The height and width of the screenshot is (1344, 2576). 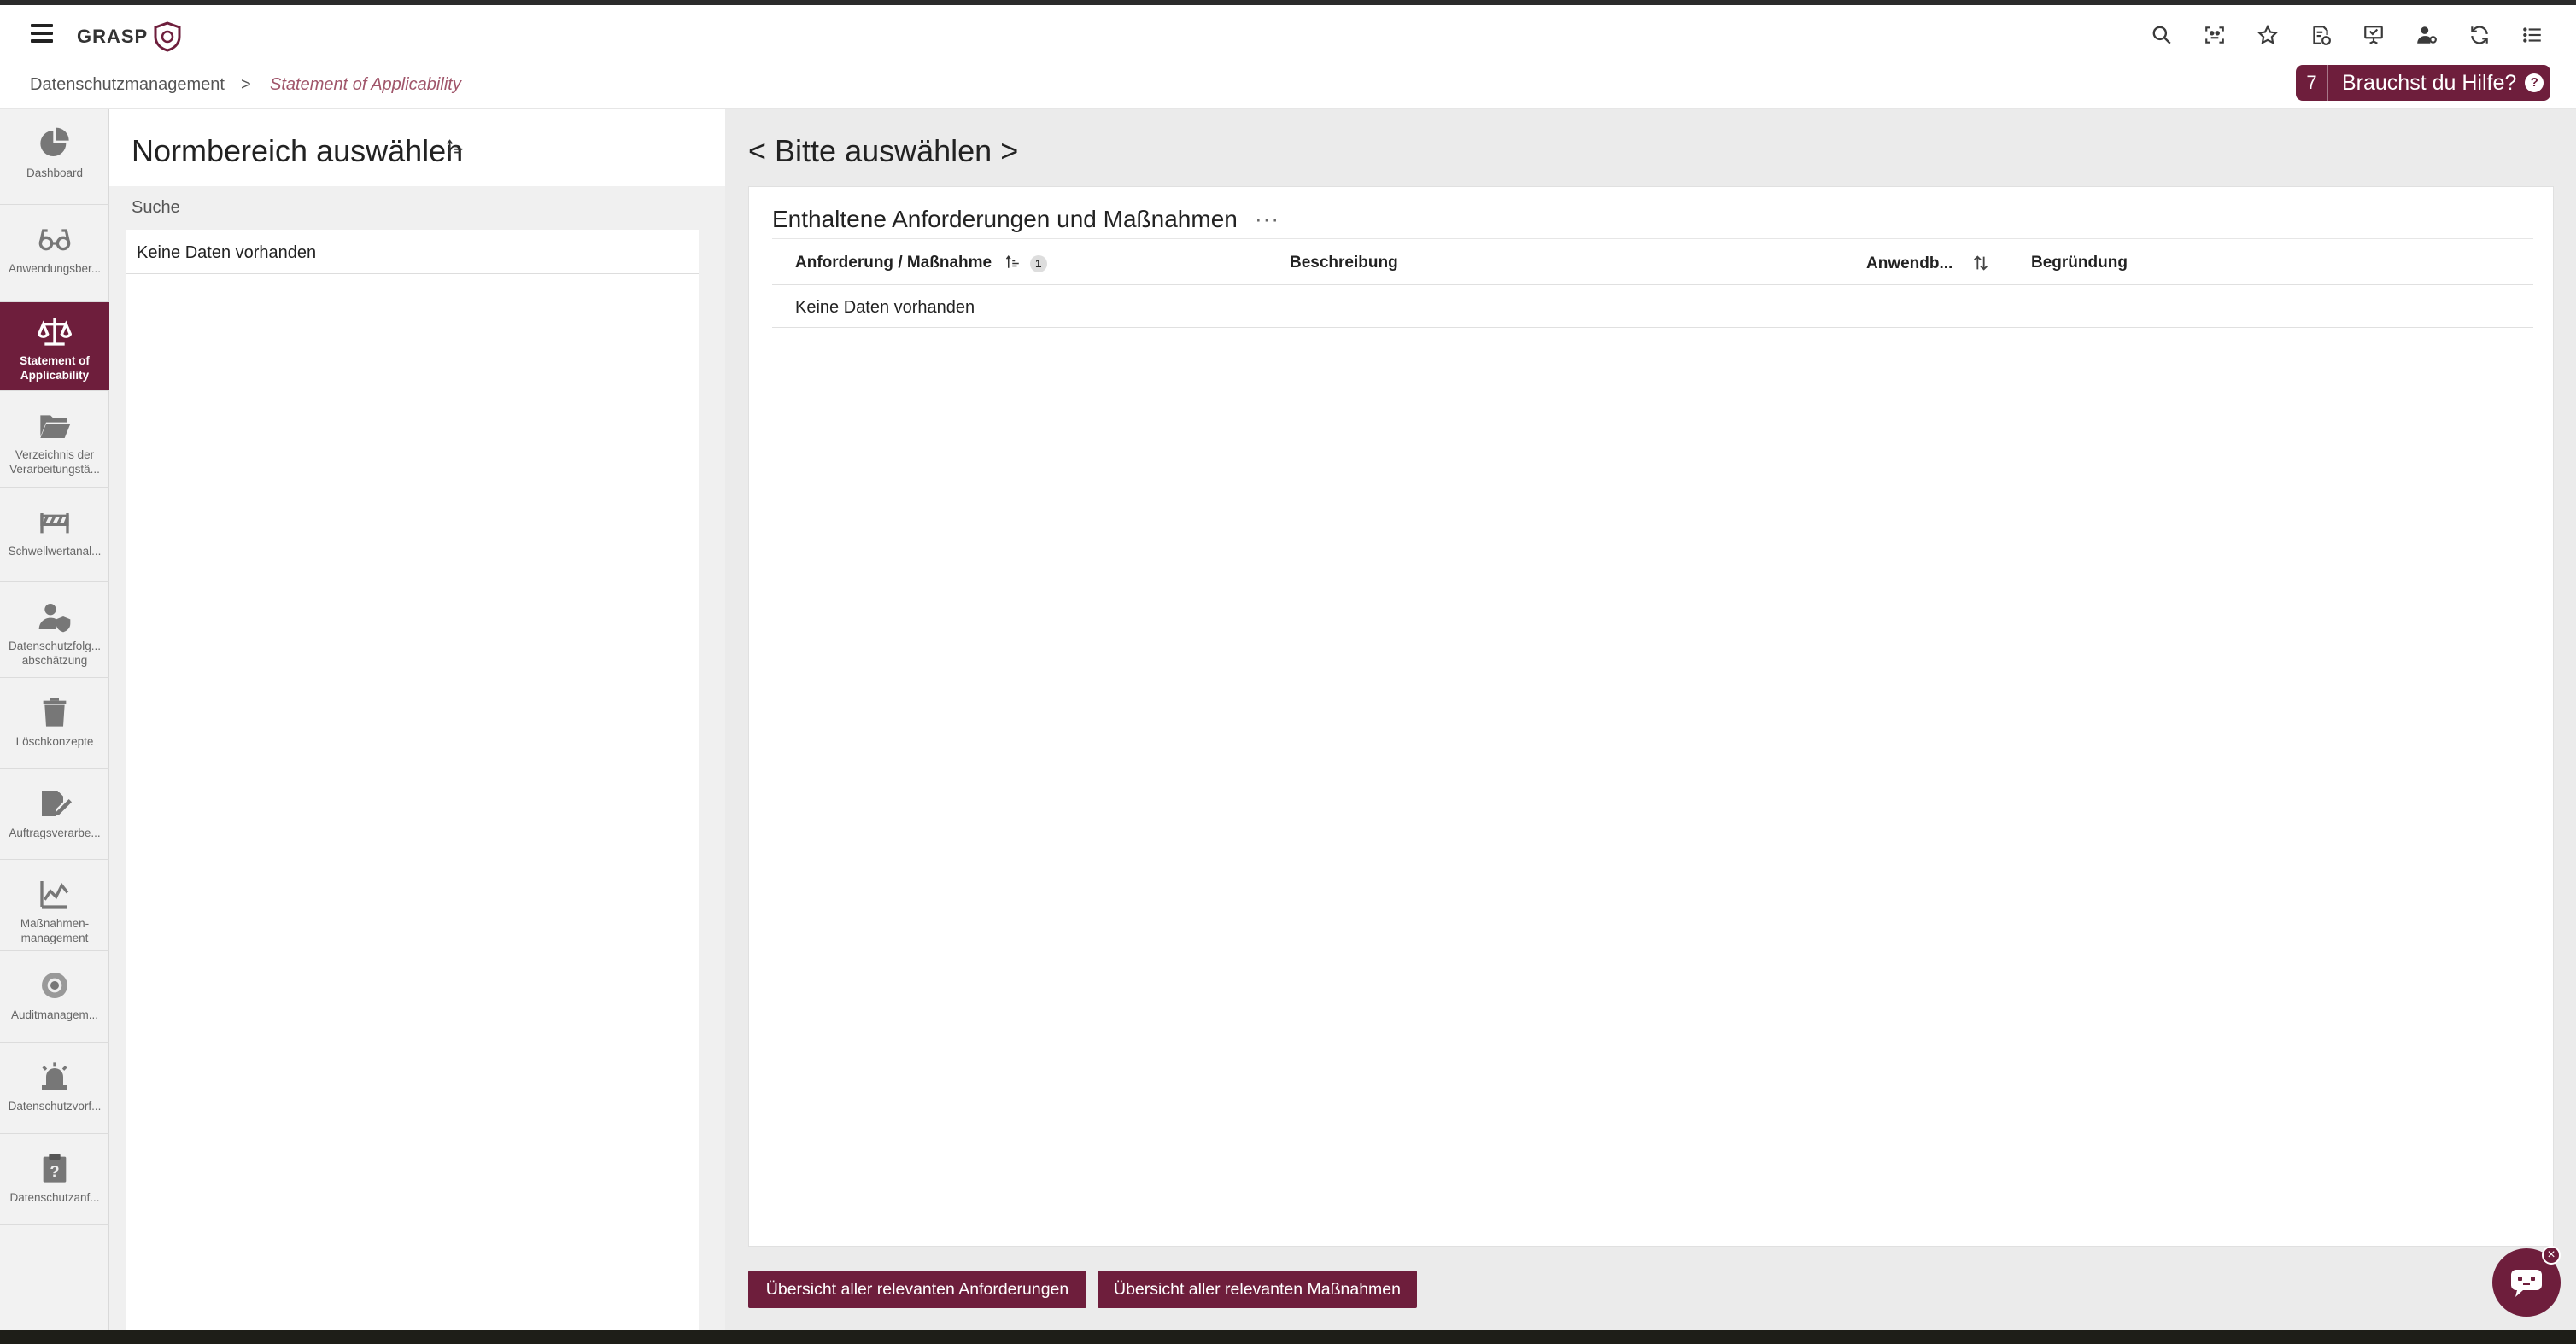 I want to click on column-header-anforderung: Anforderung / Maßnahme 1, so click(x=921, y=263).